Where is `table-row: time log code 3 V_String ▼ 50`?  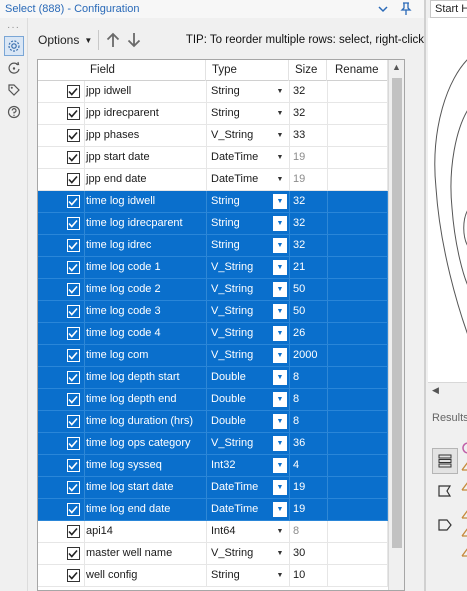
table-row: time log code 3 V_String ▼ 50 is located at coordinates (213, 312).